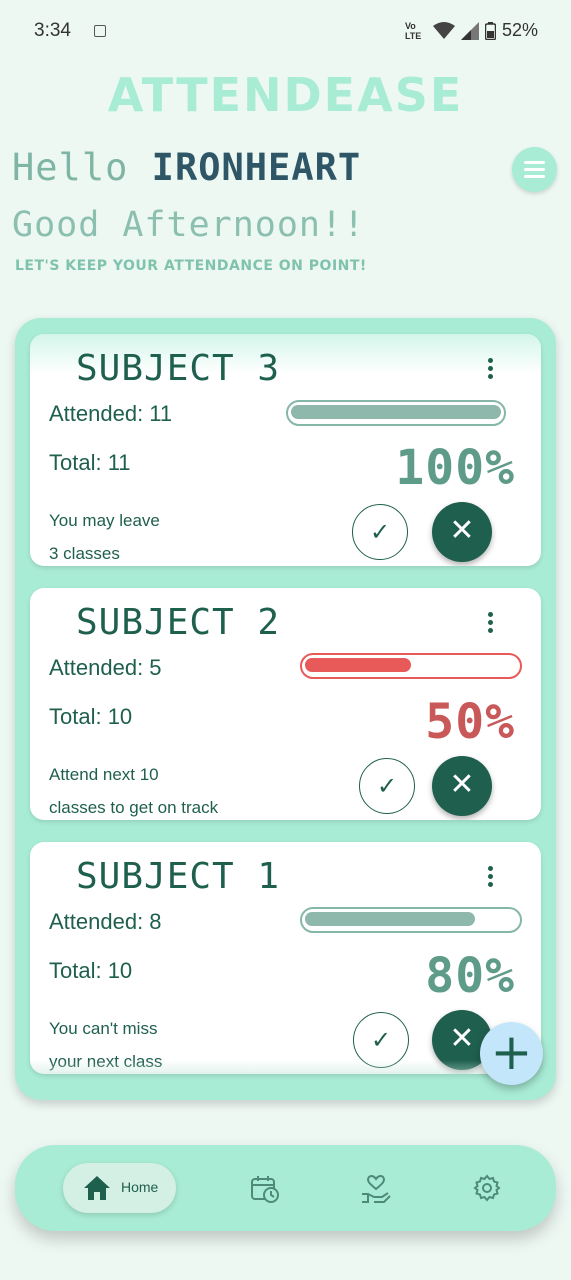 This screenshot has width=571, height=1280. What do you see at coordinates (376, 1189) in the screenshot?
I see `heart-hand-icon` at bounding box center [376, 1189].